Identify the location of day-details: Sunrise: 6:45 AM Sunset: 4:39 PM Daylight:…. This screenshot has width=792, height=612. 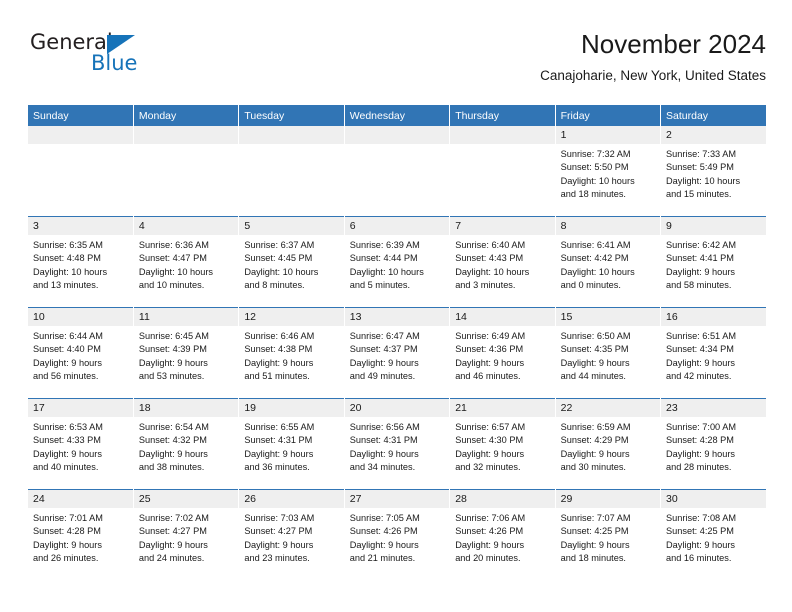
(186, 355).